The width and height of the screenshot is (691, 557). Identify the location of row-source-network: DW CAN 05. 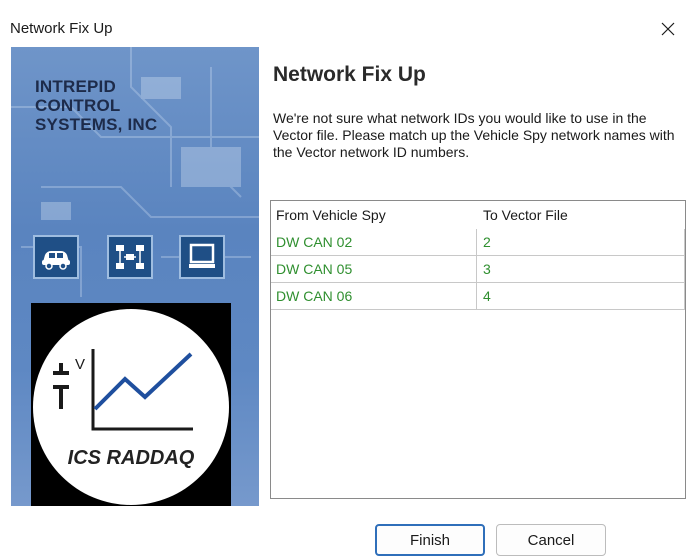
(374, 269).